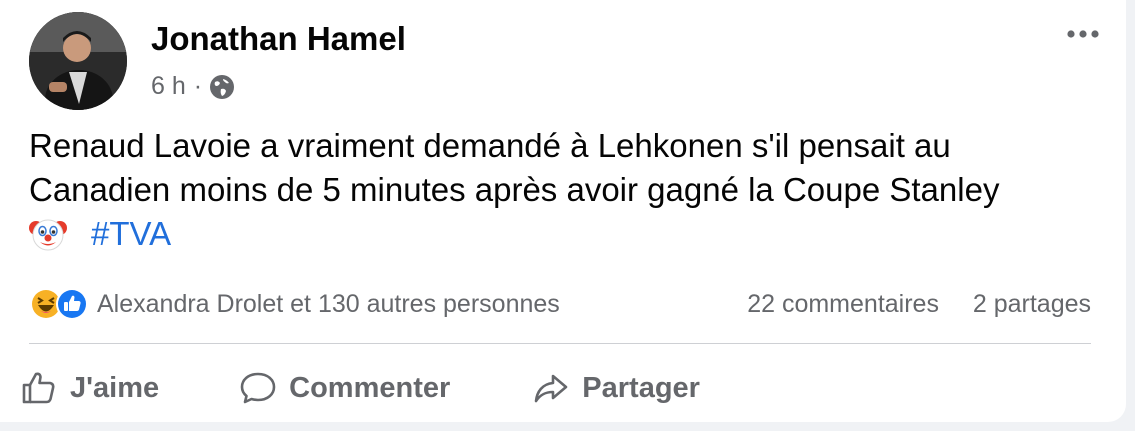 This screenshot has height=431, width=1135. I want to click on share-button: Partager, so click(616, 388).